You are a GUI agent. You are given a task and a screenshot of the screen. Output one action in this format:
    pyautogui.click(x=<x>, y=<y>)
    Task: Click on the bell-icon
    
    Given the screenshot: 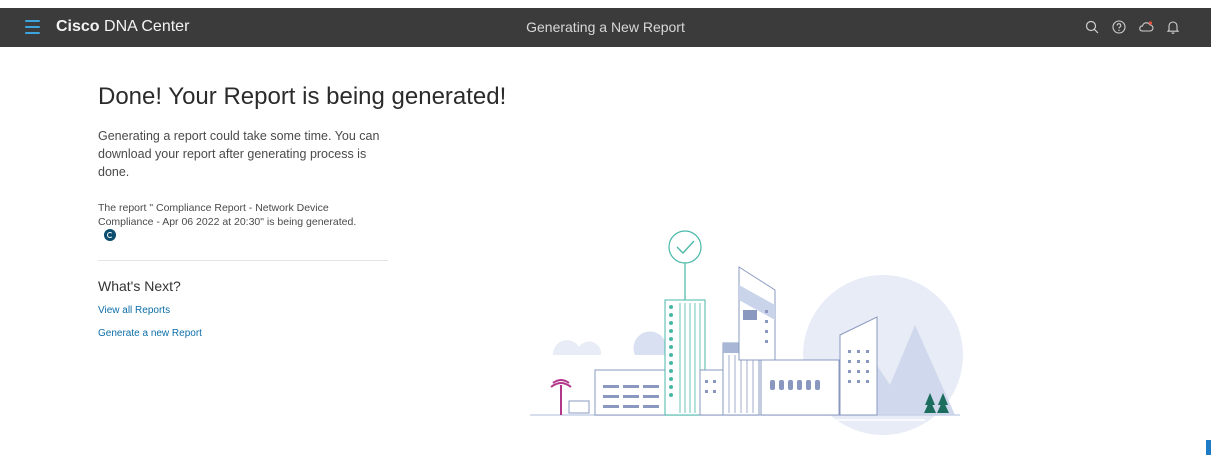 What is the action you would take?
    pyautogui.click(x=1173, y=27)
    